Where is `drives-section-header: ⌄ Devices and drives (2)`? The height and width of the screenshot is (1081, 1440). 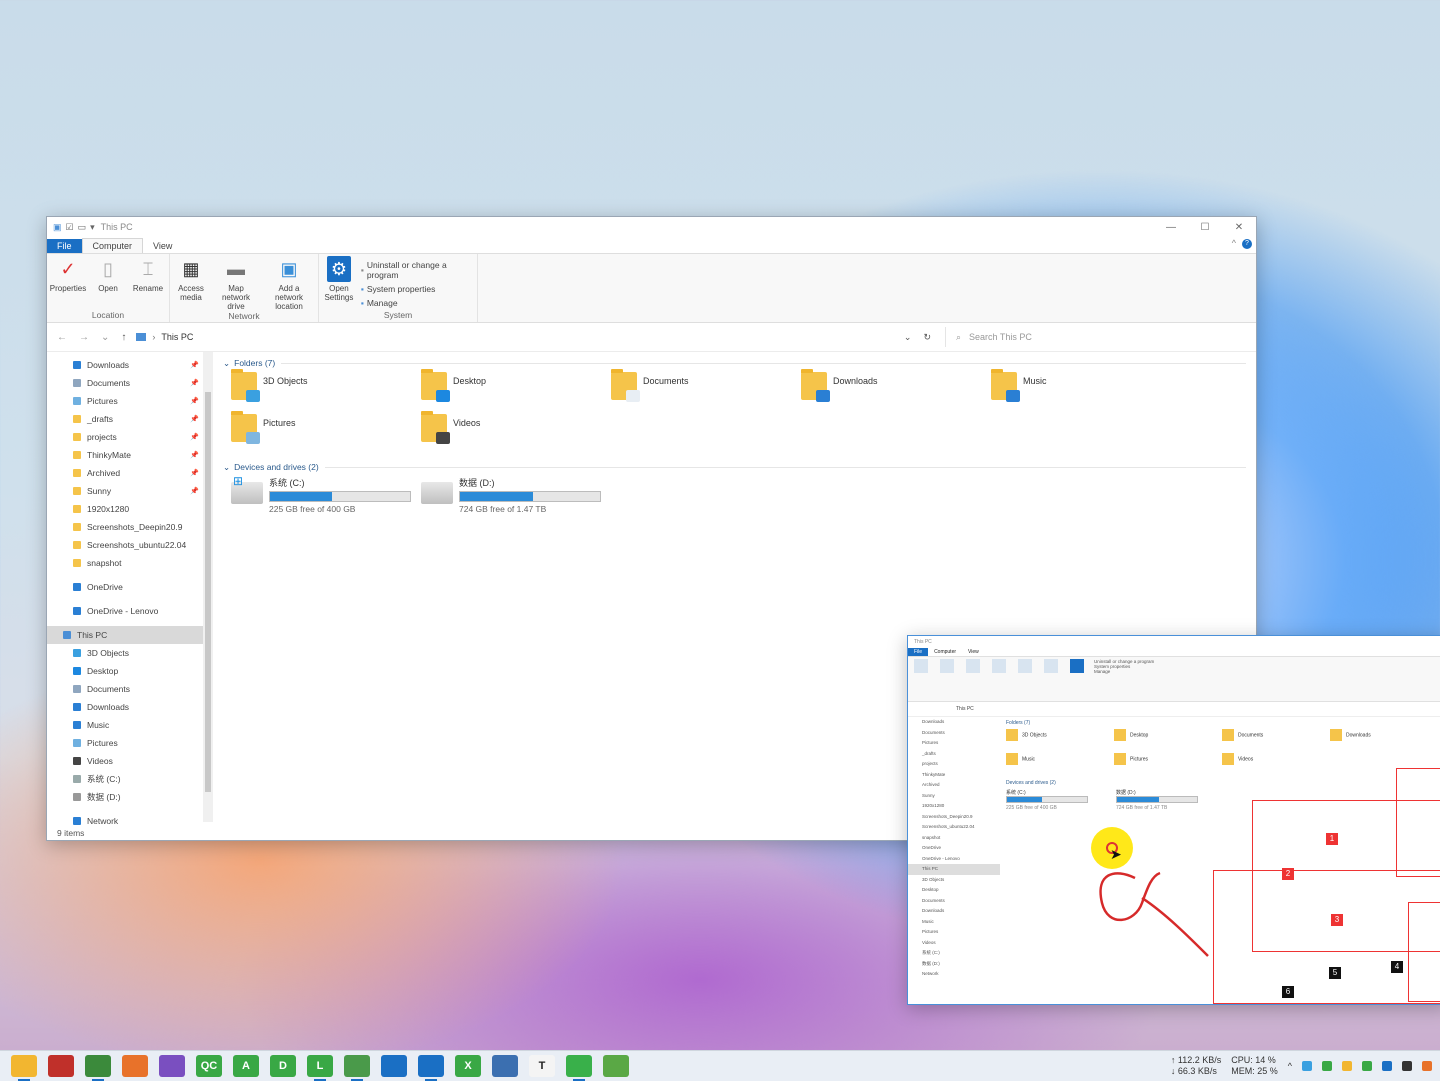 drives-section-header: ⌄ Devices and drives (2) is located at coordinates (734, 467).